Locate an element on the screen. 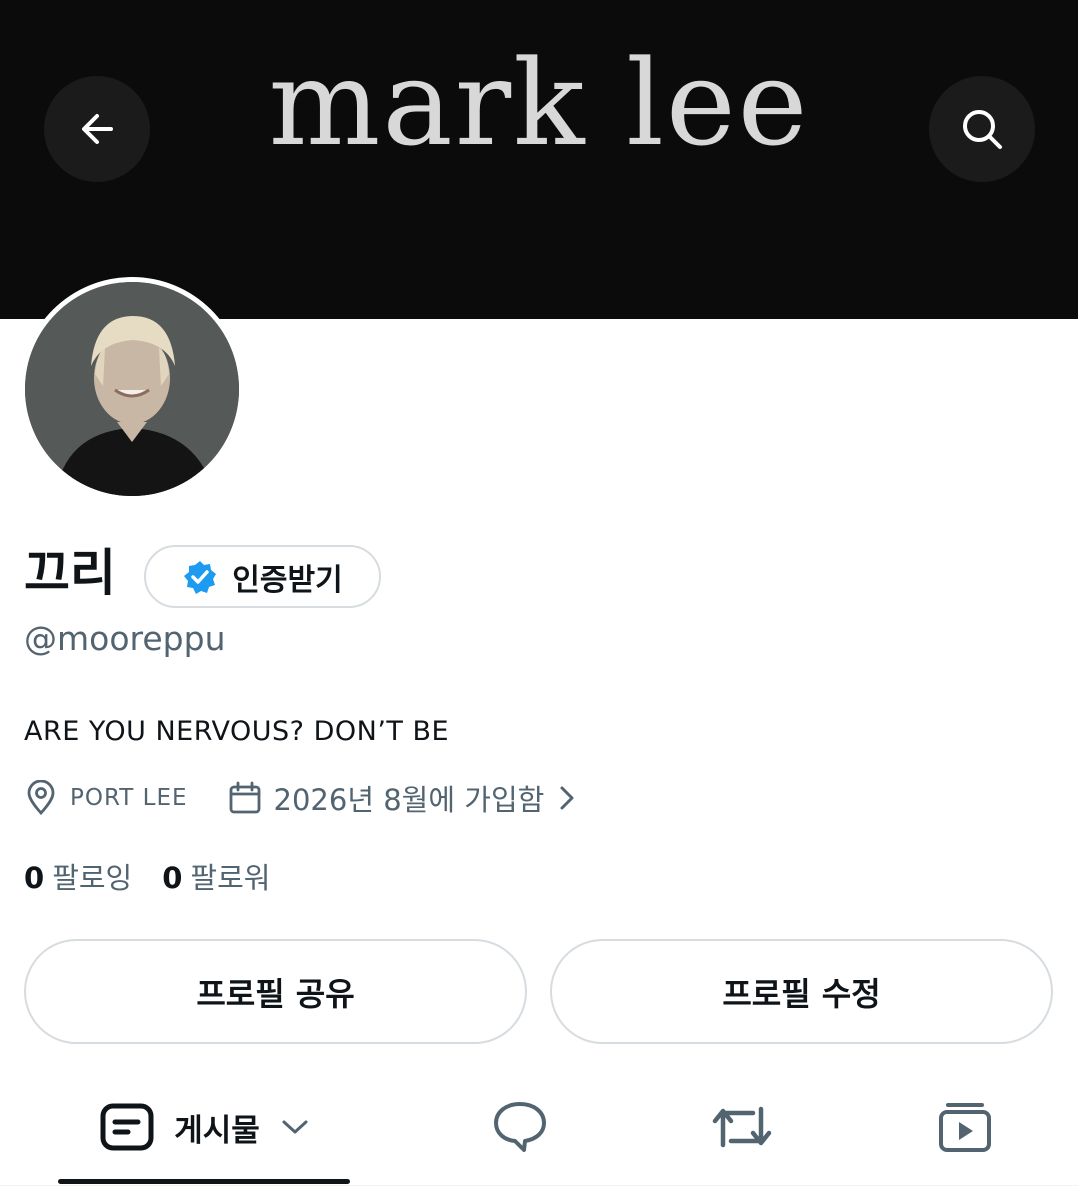 This screenshot has width=1078, height=1200. followers-link: 0 팔로워 is located at coordinates (216, 876).